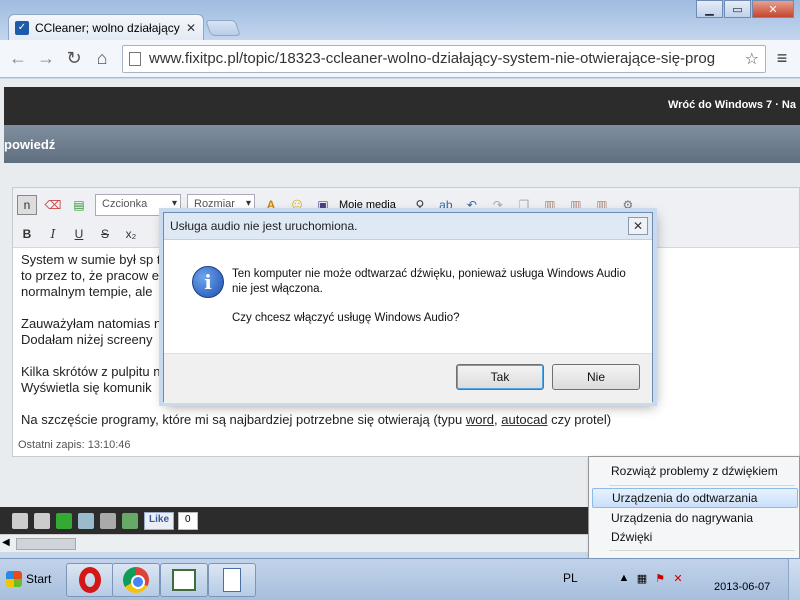 This screenshot has width=800, height=600. Describe the element at coordinates (46, 59) in the screenshot. I see `forward-arrow-icon: →` at that location.